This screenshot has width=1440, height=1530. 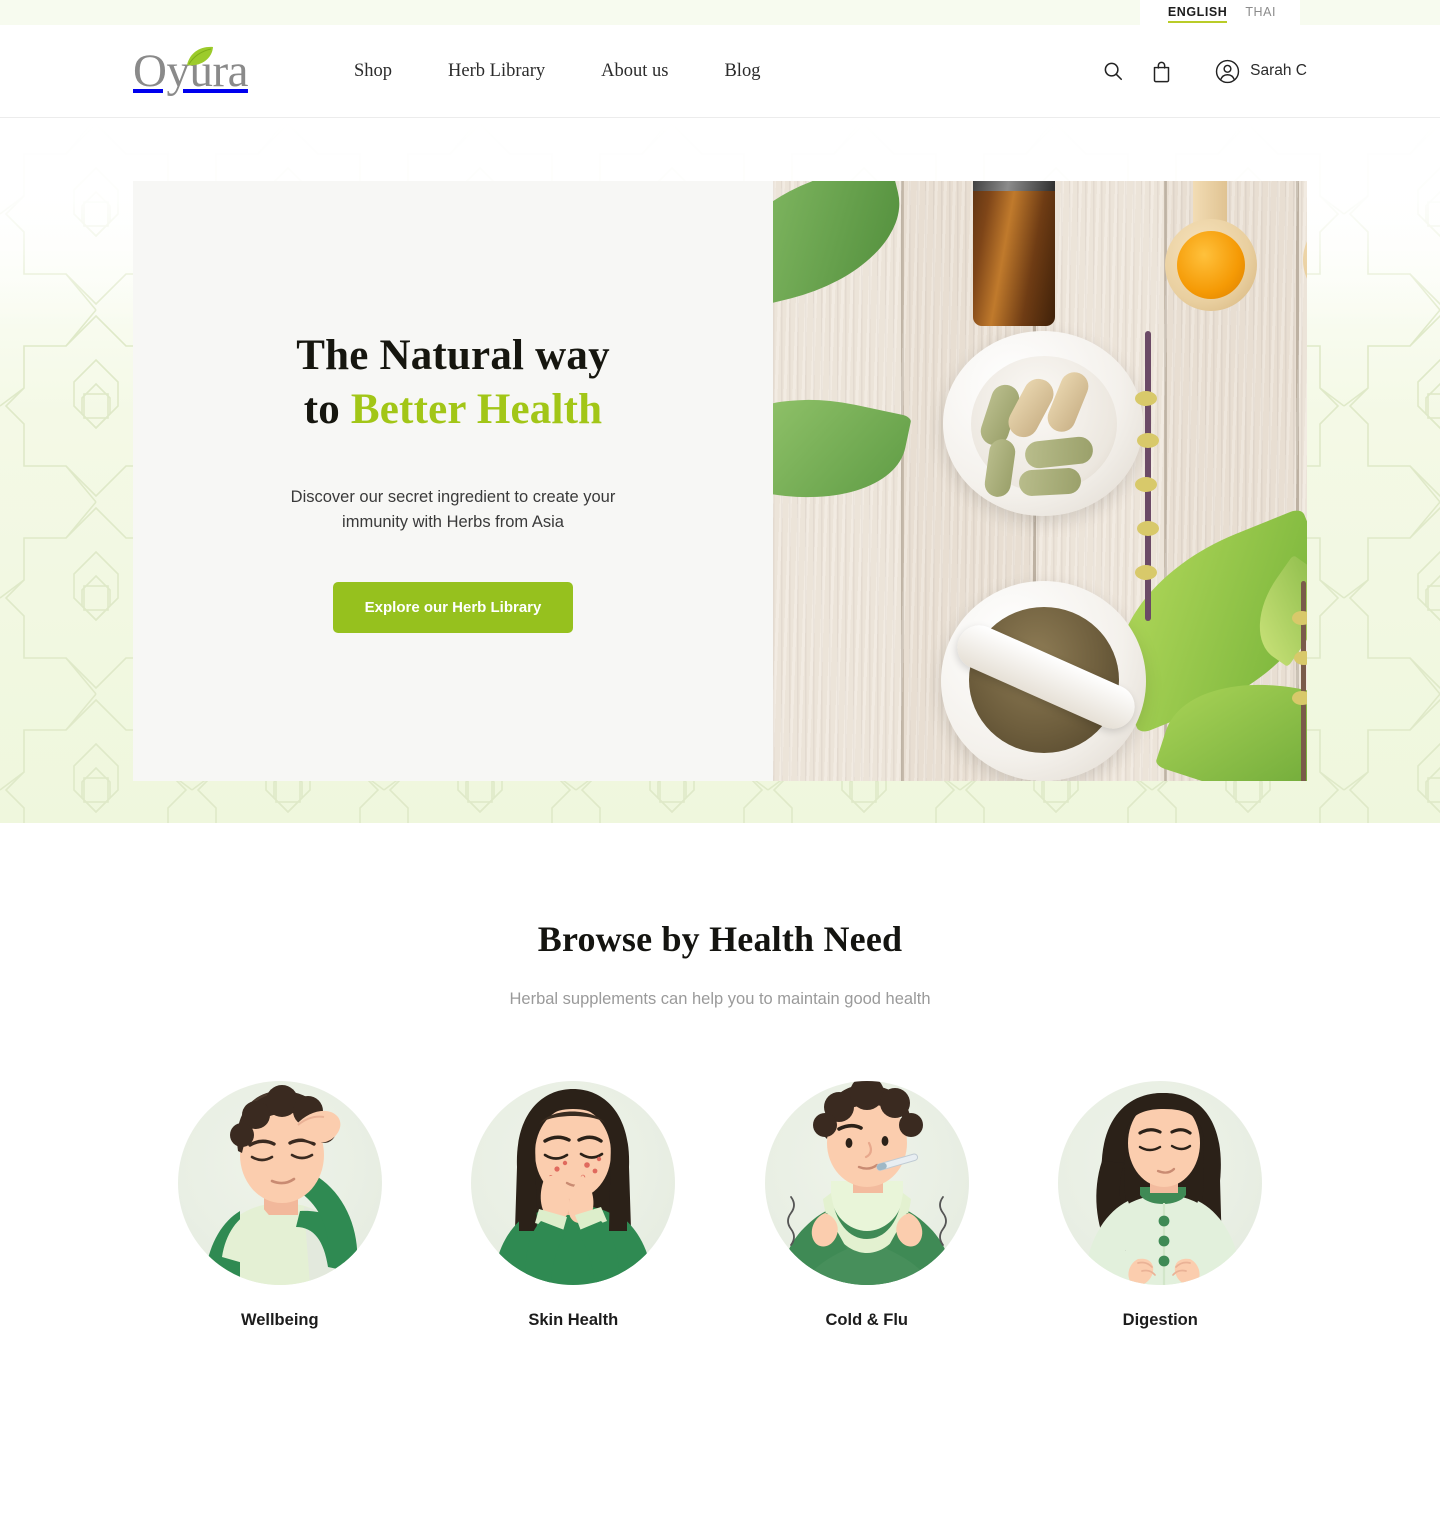 What do you see at coordinates (200, 71) in the screenshot?
I see `logo: Oyura` at bounding box center [200, 71].